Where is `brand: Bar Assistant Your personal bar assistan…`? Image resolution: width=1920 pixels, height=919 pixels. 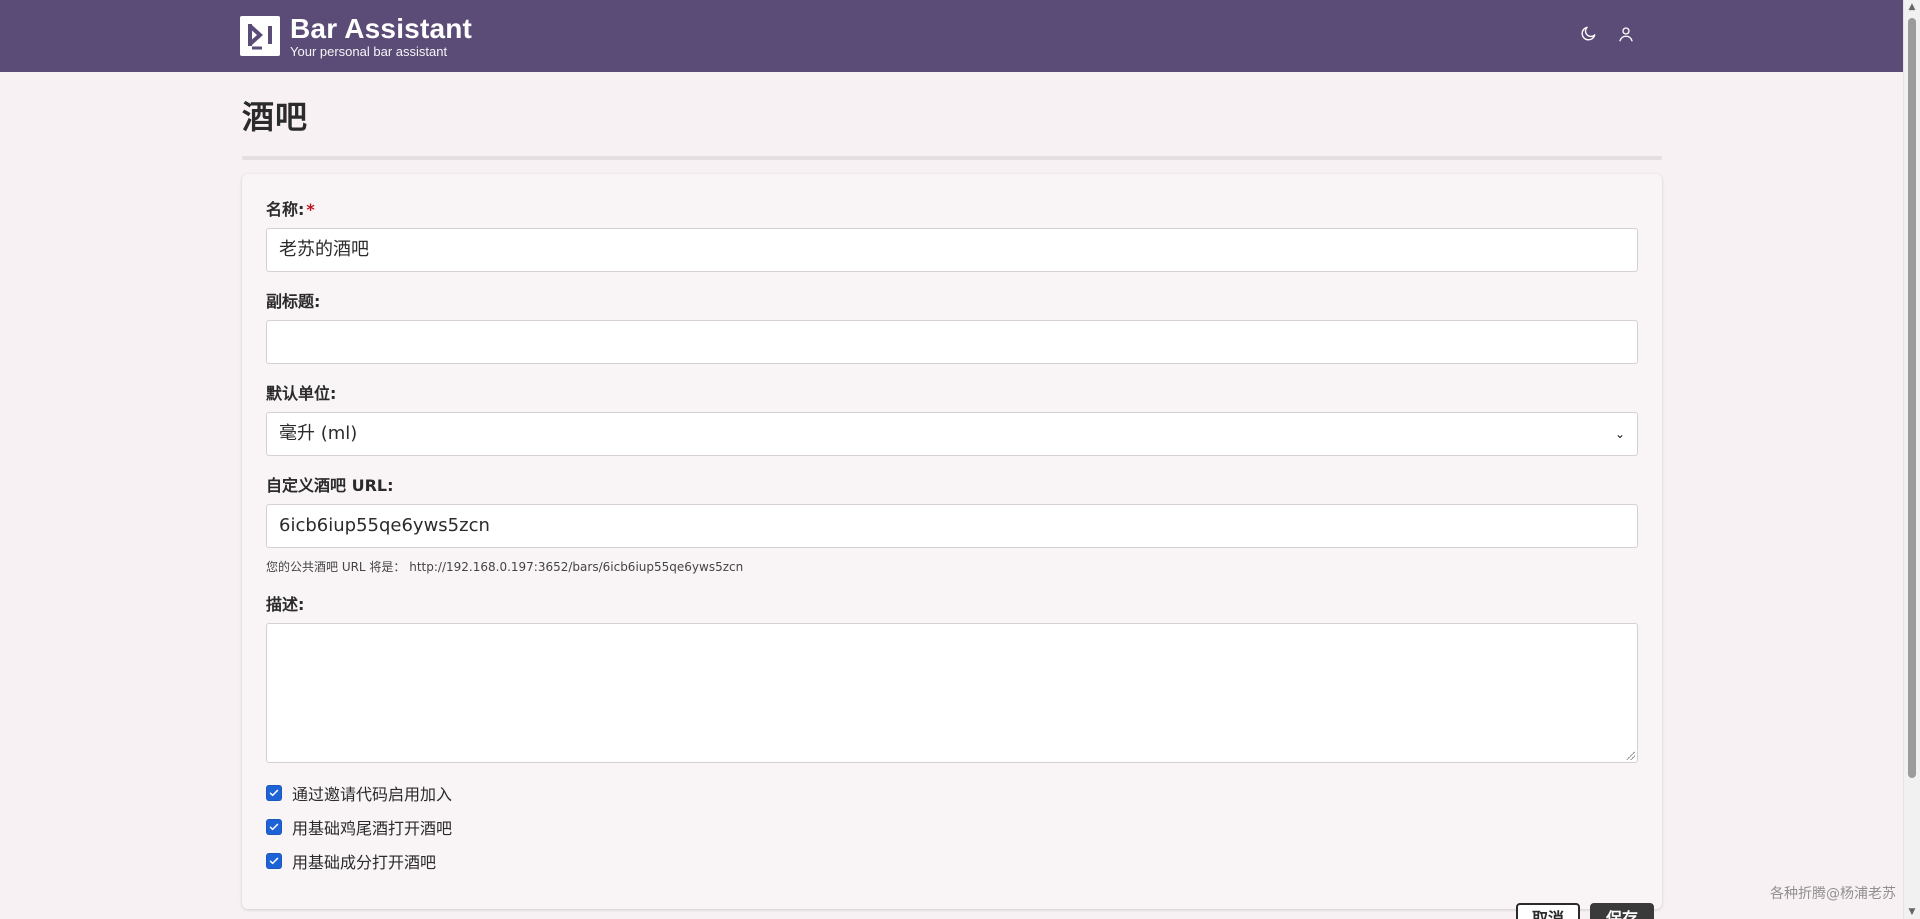
brand: Bar Assistant Your personal bar assistan… is located at coordinates (356, 35).